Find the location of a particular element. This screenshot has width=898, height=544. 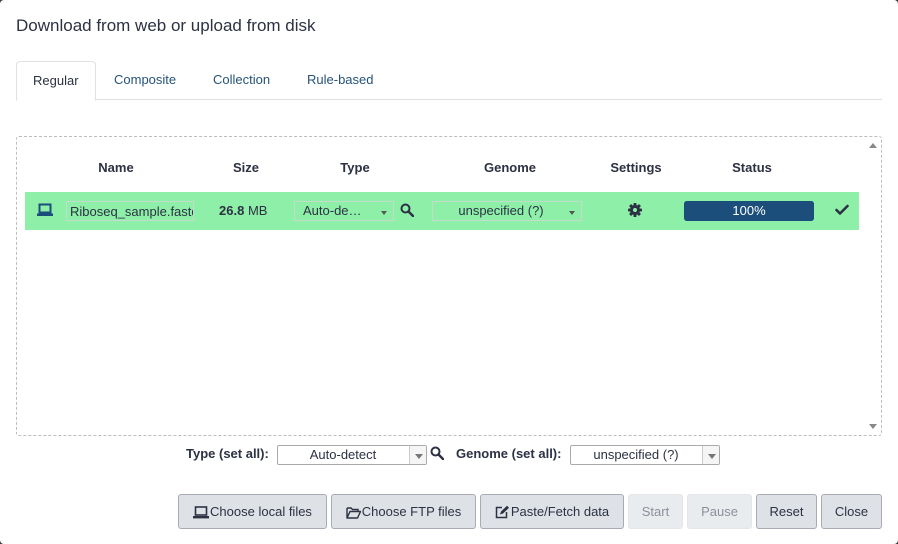

file-size-unit: MB is located at coordinates (257, 210).